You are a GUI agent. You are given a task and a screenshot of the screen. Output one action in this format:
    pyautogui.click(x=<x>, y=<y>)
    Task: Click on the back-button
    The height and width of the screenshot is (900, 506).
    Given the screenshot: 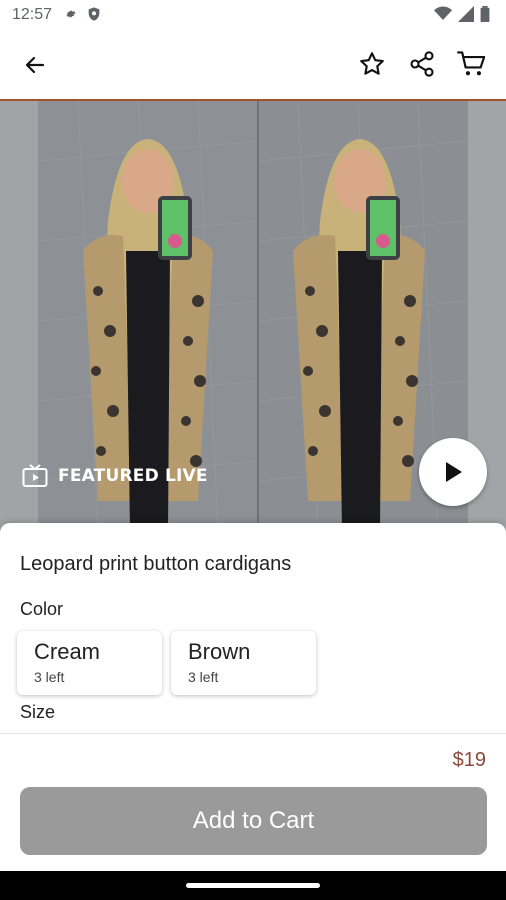 What is the action you would take?
    pyautogui.click(x=35, y=67)
    